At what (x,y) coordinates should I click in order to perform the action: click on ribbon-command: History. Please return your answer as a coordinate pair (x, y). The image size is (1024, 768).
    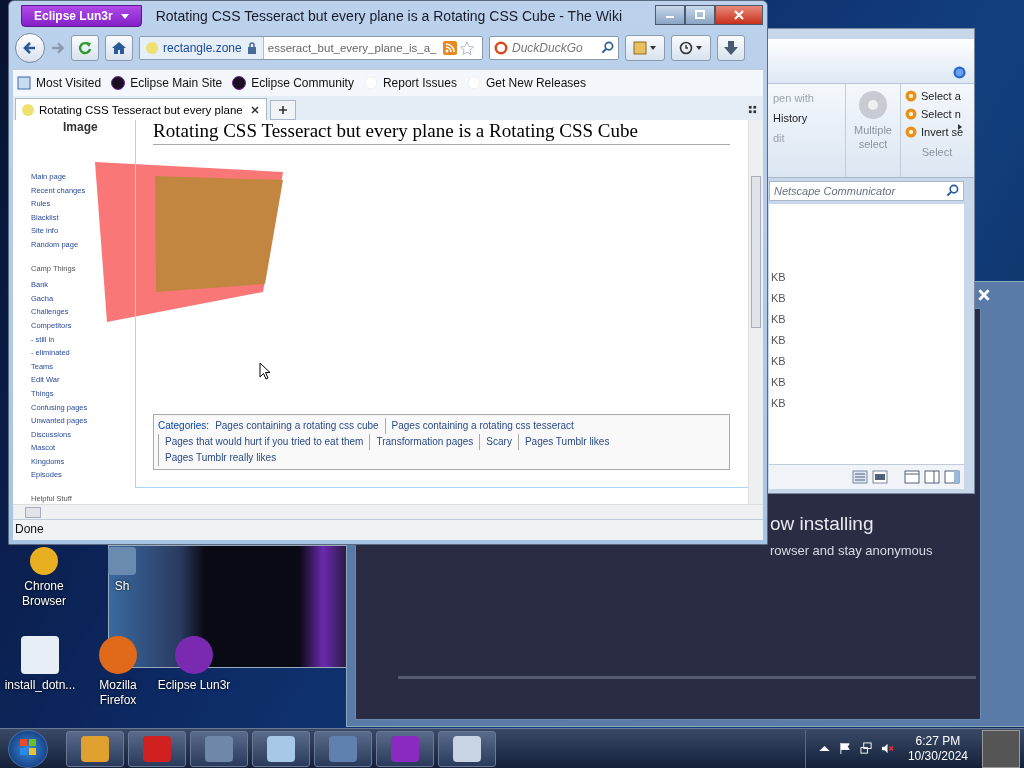
    Looking at the image, I should click on (790, 118).